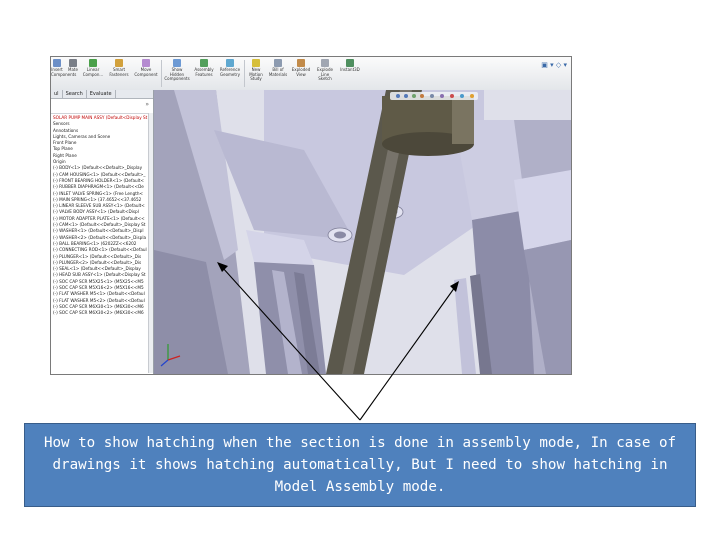 The width and height of the screenshot is (720, 540). I want to click on arrow-left-head, so click(222, 267).